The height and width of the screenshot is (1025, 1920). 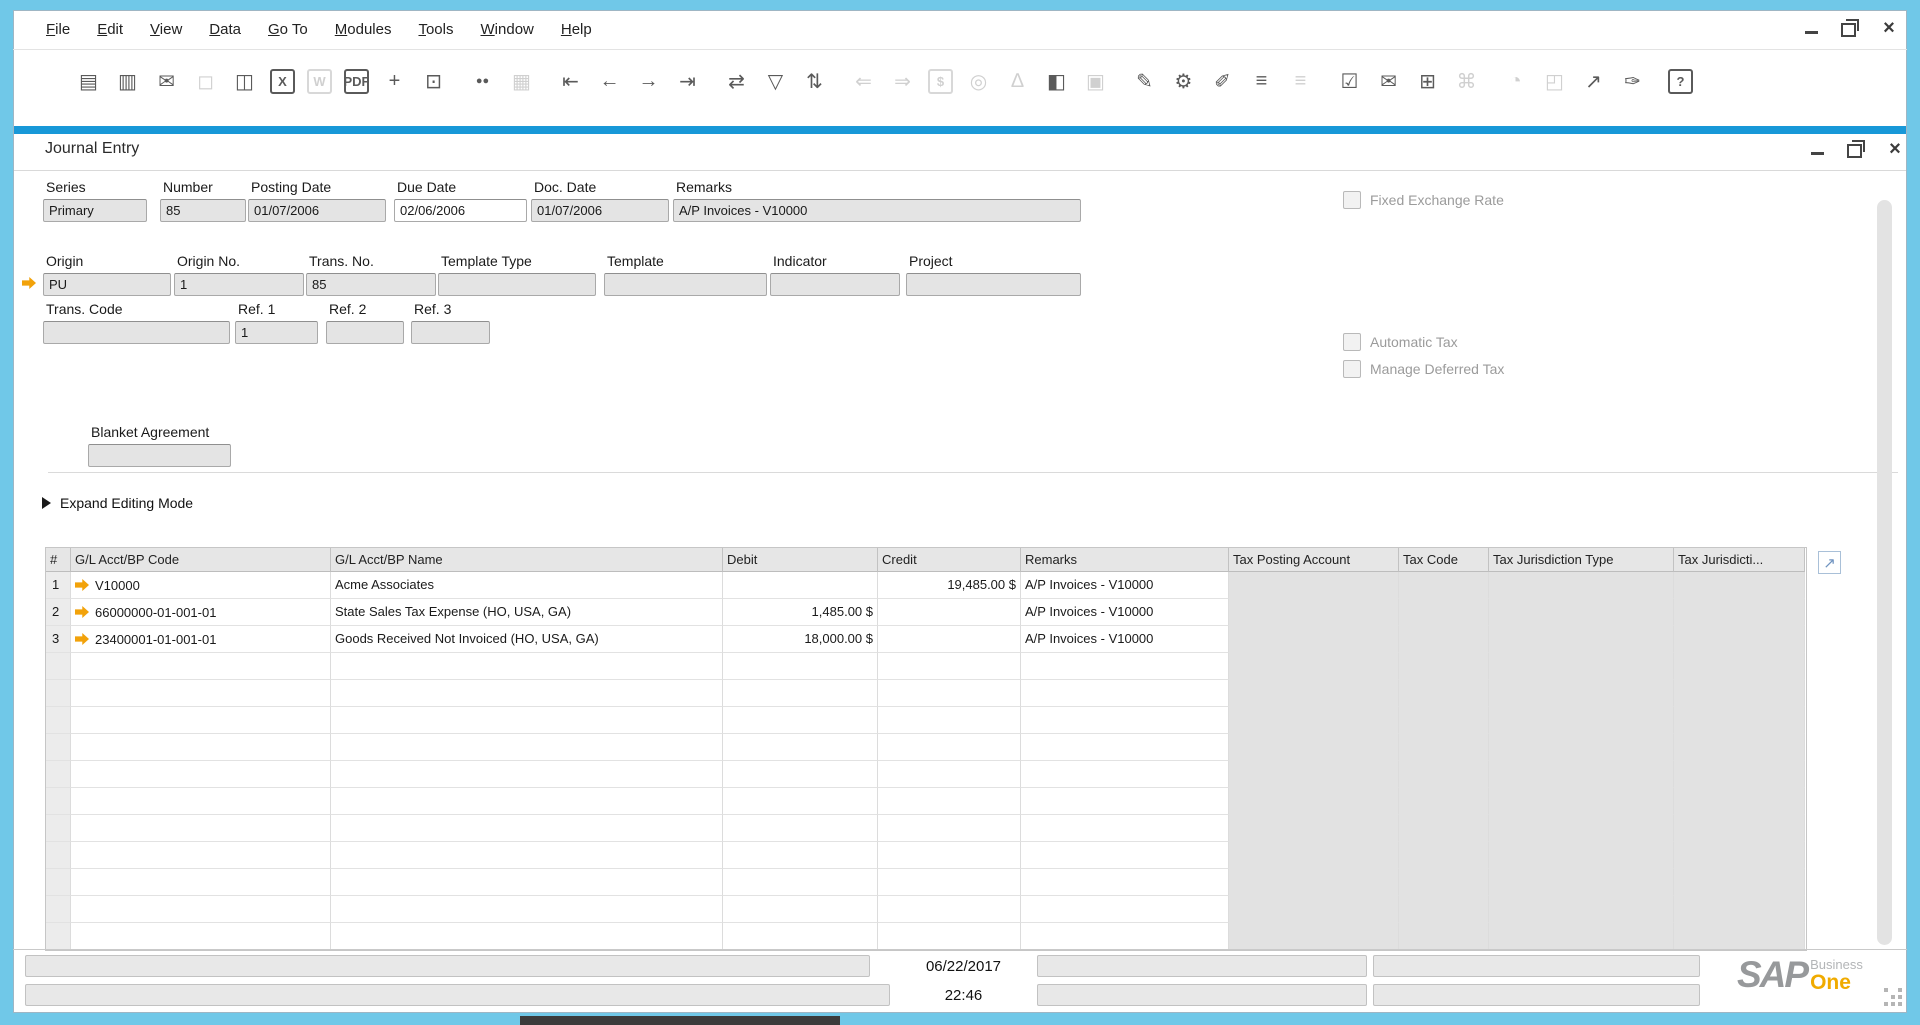 What do you see at coordinates (1895, 149) in the screenshot?
I see `child-close-button: ×` at bounding box center [1895, 149].